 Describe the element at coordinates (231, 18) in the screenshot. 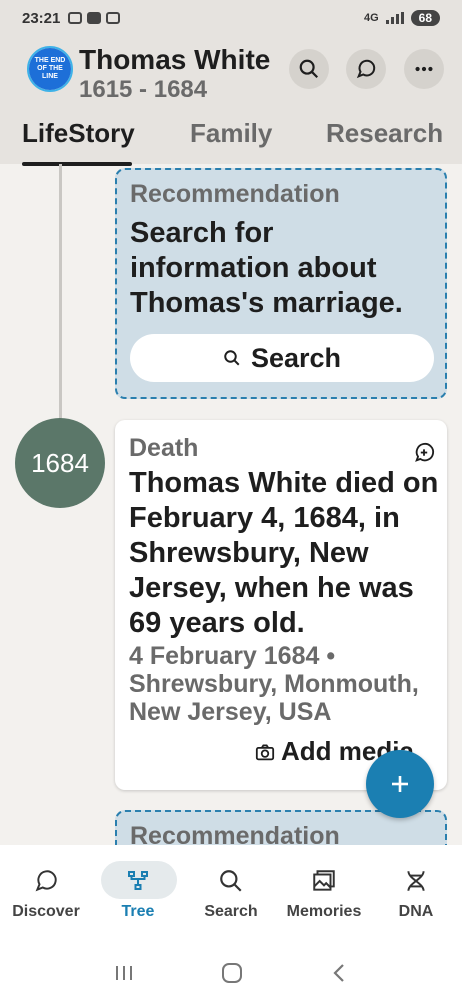

I see `status-bar: 23:21 4G 68` at that location.